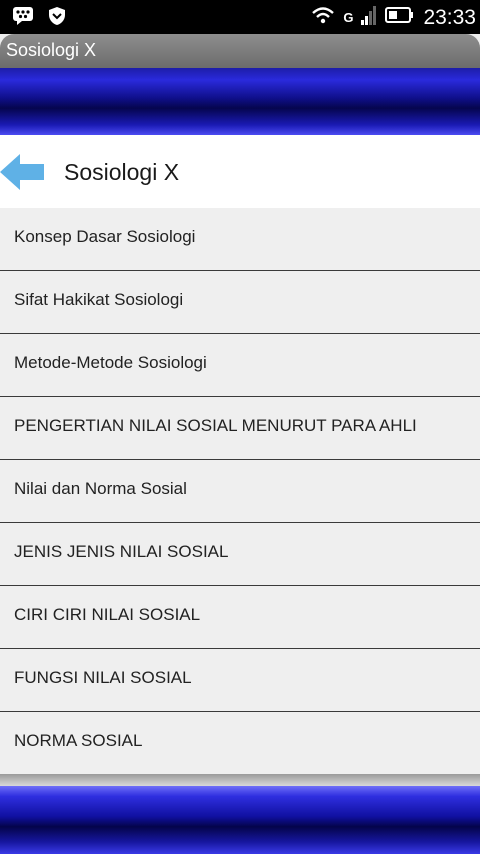  What do you see at coordinates (240, 302) in the screenshot?
I see `list-item: Sifat Hakikat Sosiologi` at bounding box center [240, 302].